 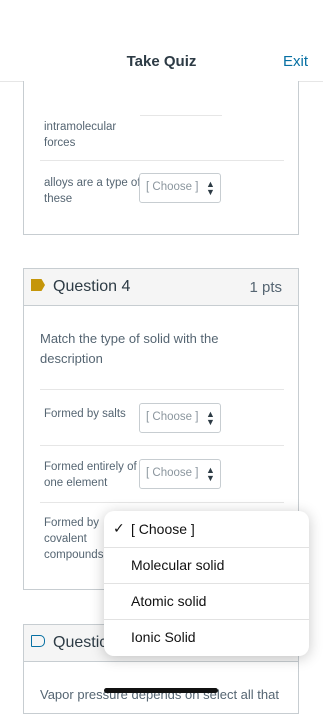 I want to click on match-row-label: intramolecular, so click(x=80, y=127).